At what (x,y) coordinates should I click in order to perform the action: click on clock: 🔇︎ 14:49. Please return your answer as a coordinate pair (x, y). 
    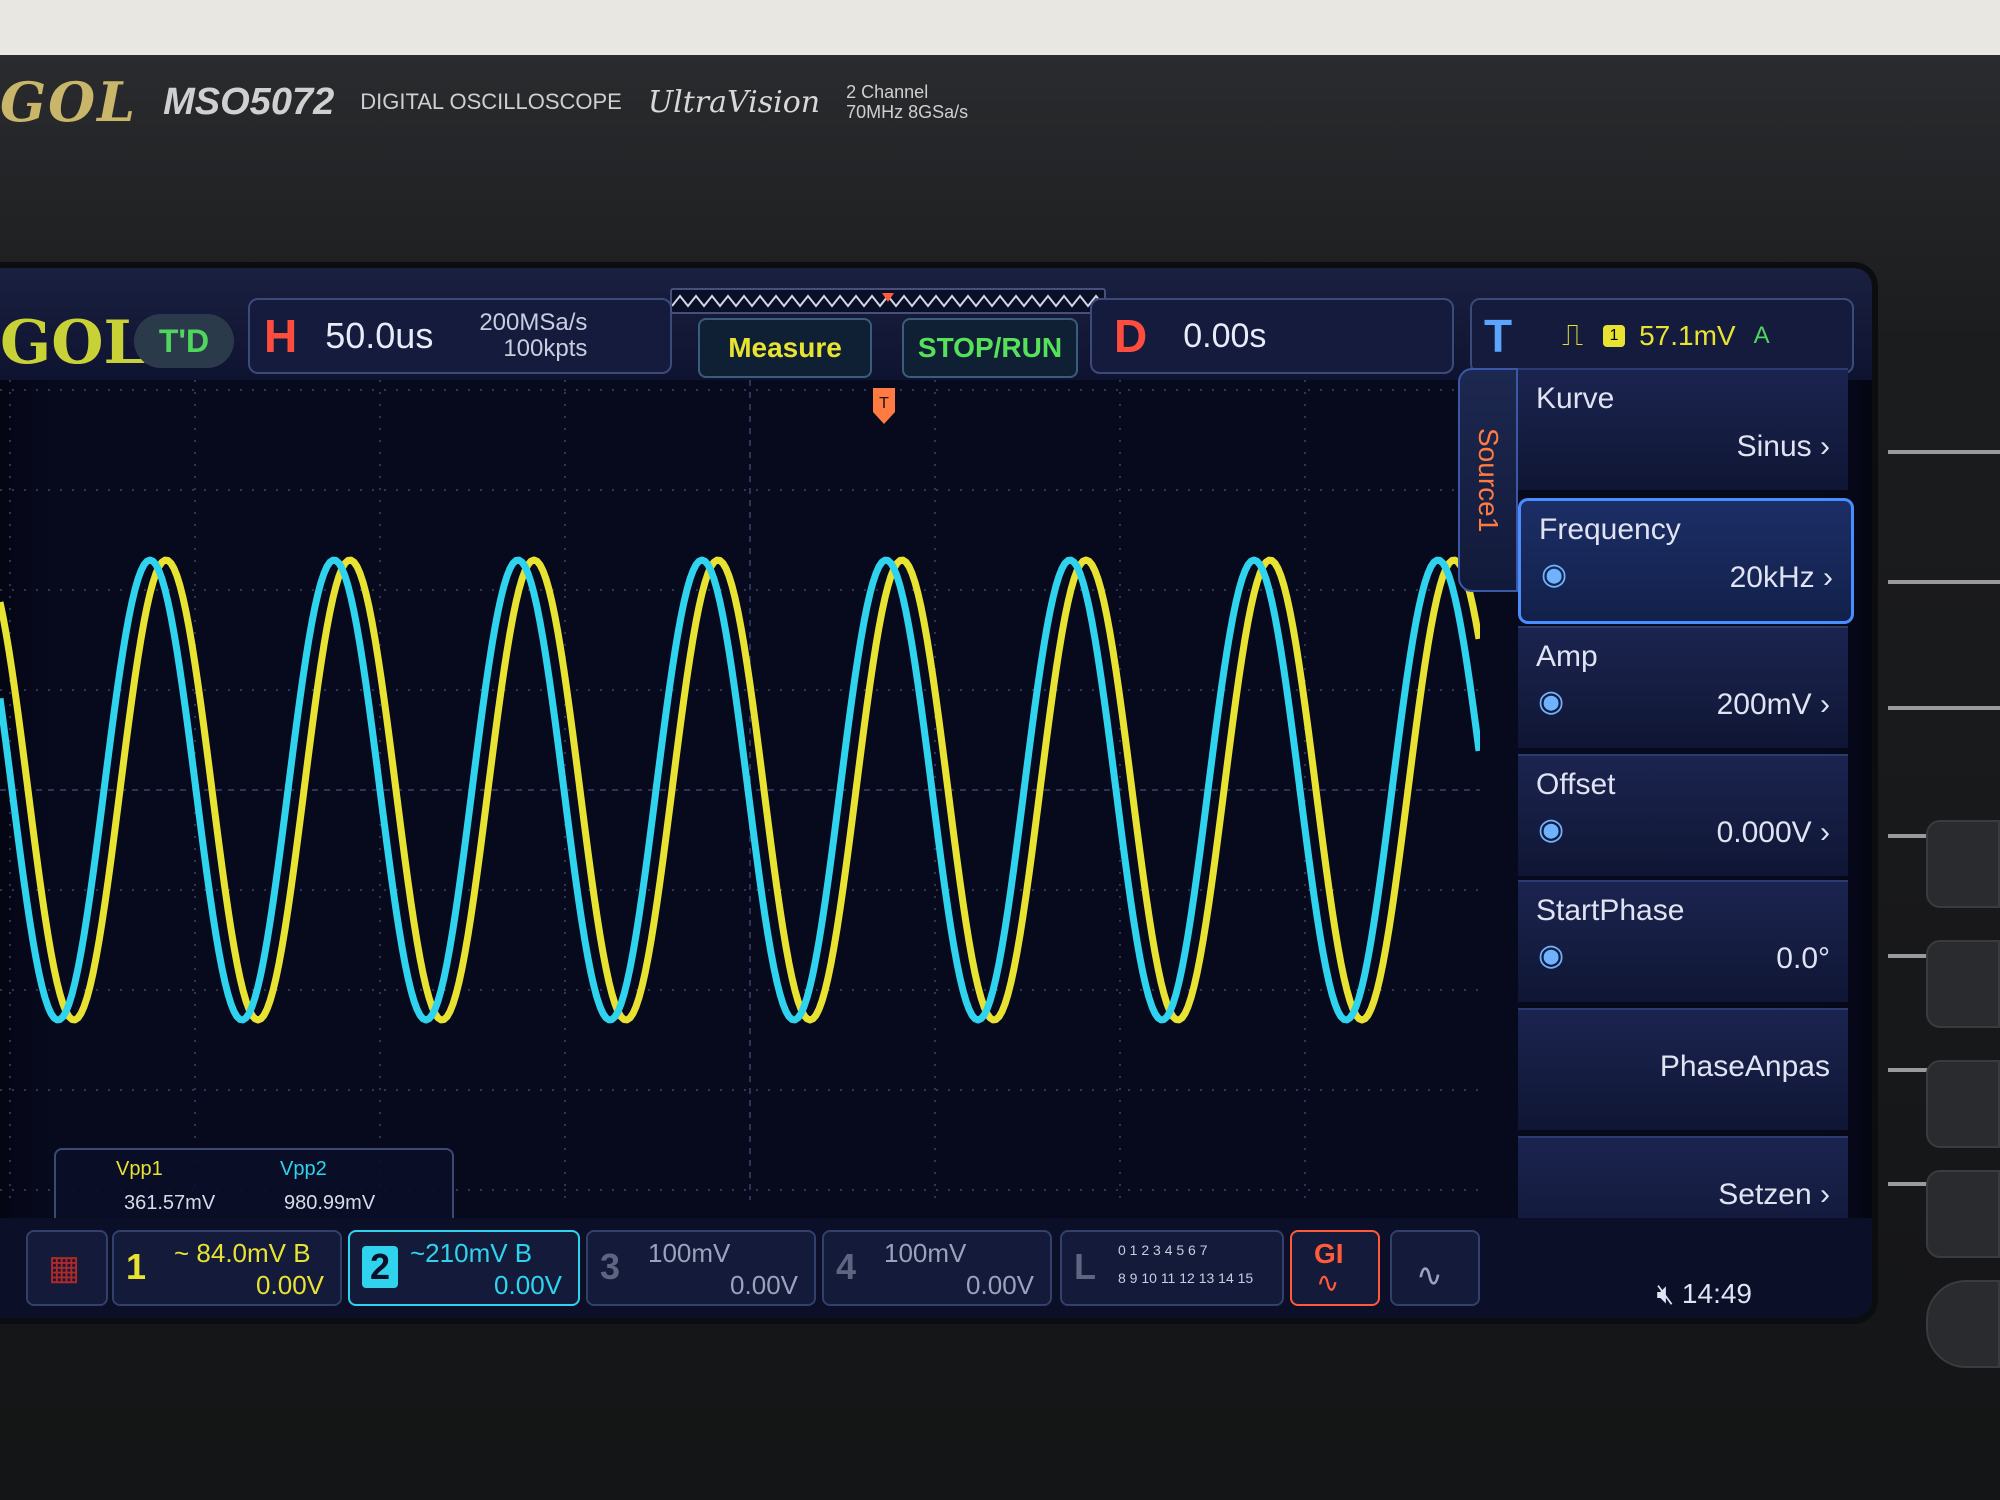
    Looking at the image, I should click on (1705, 1294).